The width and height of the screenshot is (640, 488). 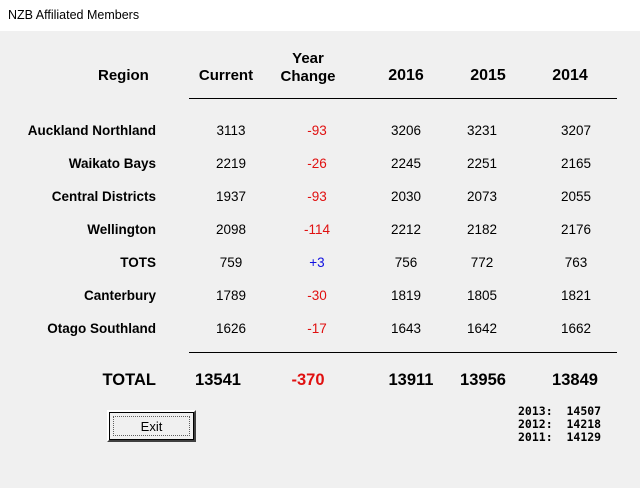 I want to click on row-year-2016: 756, so click(x=406, y=262).